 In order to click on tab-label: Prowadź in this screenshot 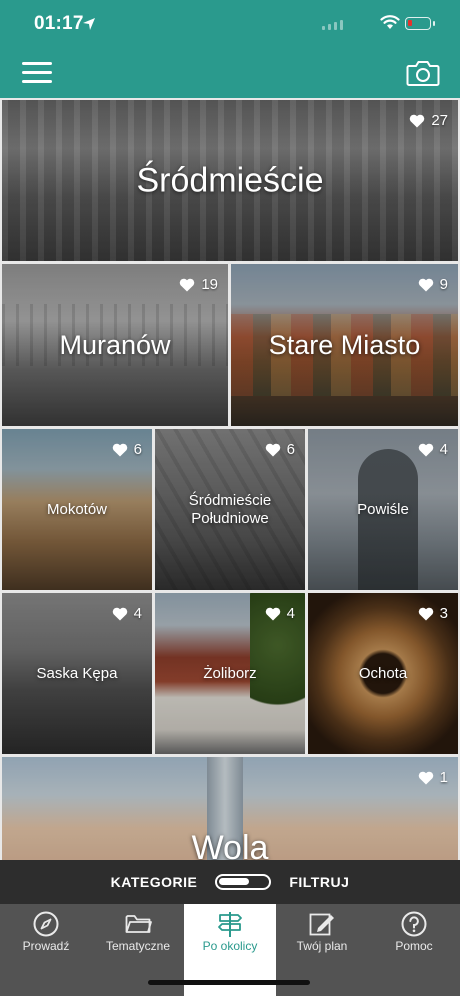, I will do `click(46, 946)`.